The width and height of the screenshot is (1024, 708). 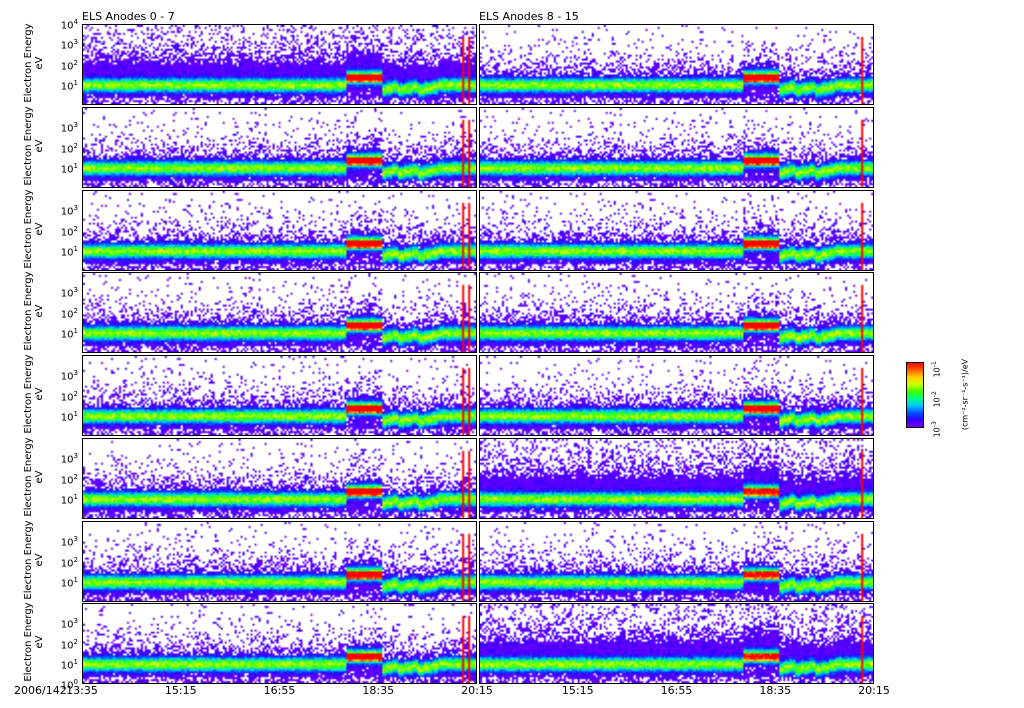 I want to click on colorbar-tick-label: 10-3, so click(x=936, y=429).